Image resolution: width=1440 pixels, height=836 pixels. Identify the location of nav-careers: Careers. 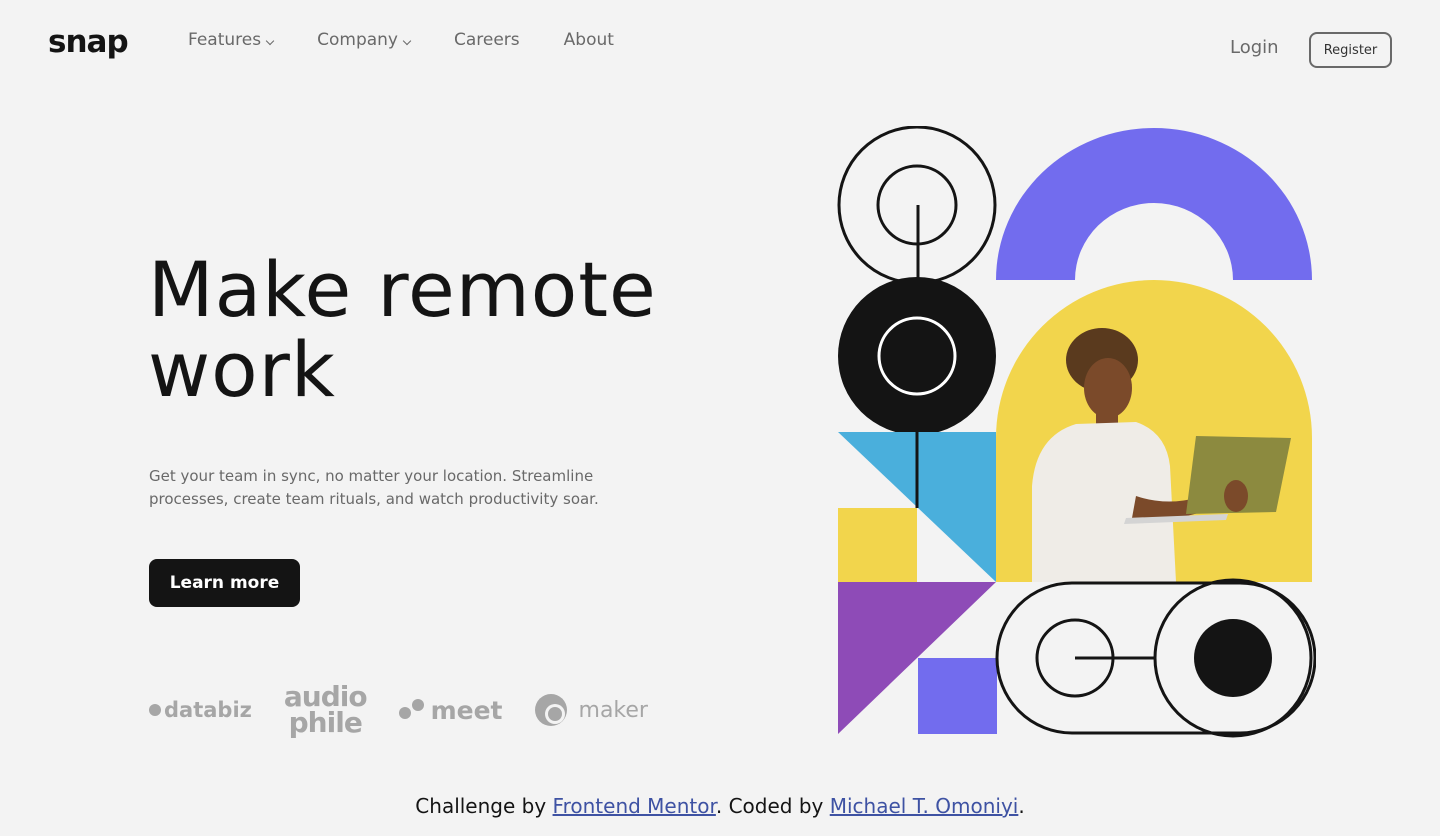
(487, 40).